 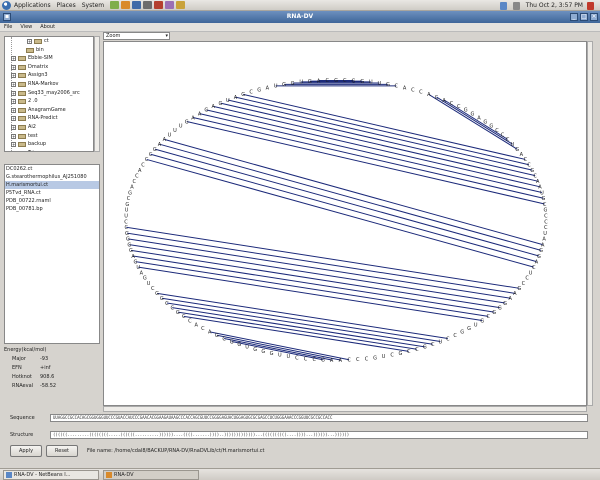 What do you see at coordinates (49, 144) in the screenshot?
I see `tree-item: + backup` at bounding box center [49, 144].